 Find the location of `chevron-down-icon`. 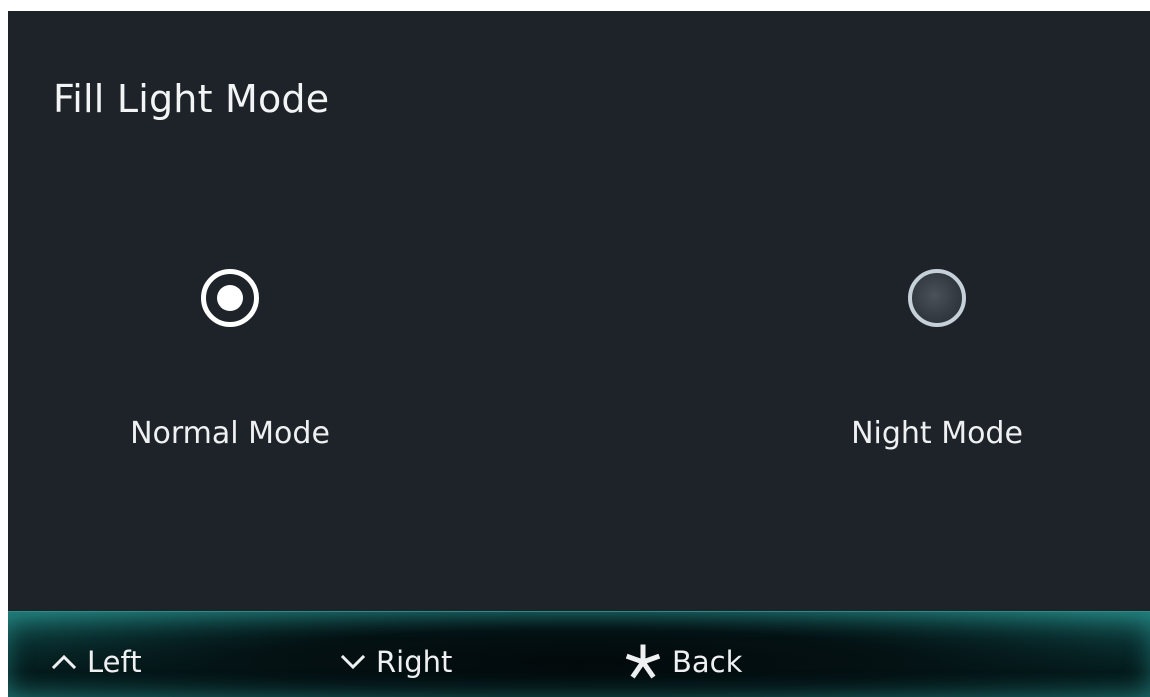

chevron-down-icon is located at coordinates (353, 662).